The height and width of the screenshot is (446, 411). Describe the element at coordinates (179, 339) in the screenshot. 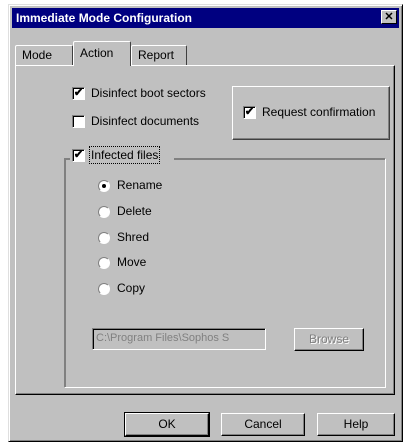

I see `destination-path-input: C:\Program Files\Sophos S` at that location.